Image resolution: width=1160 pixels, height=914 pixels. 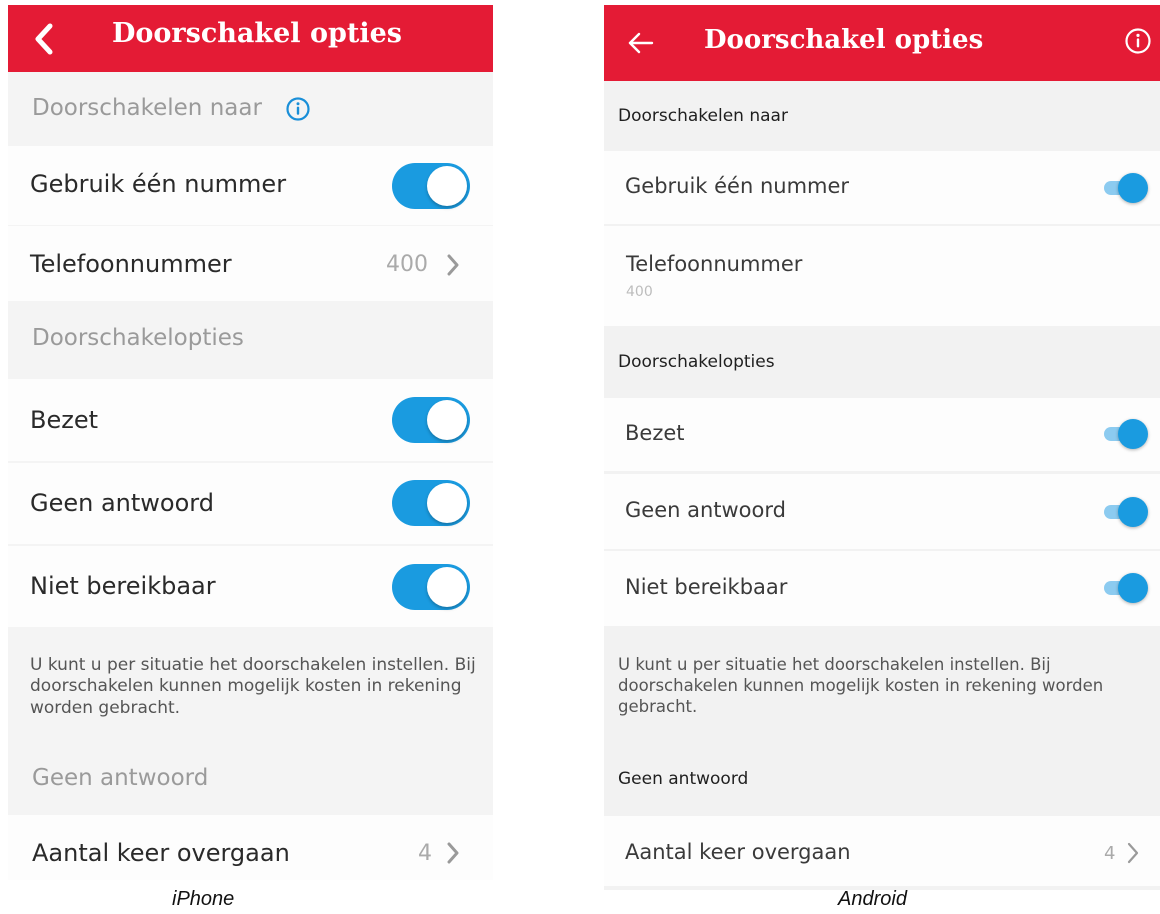 I want to click on use-one-number-toggle, so click(x=431, y=186).